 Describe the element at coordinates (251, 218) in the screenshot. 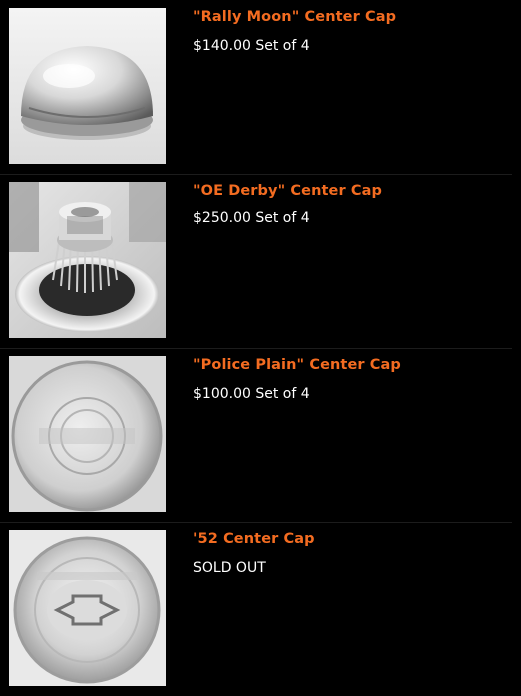

I see `product-price: $250.00 Set of 4` at that location.